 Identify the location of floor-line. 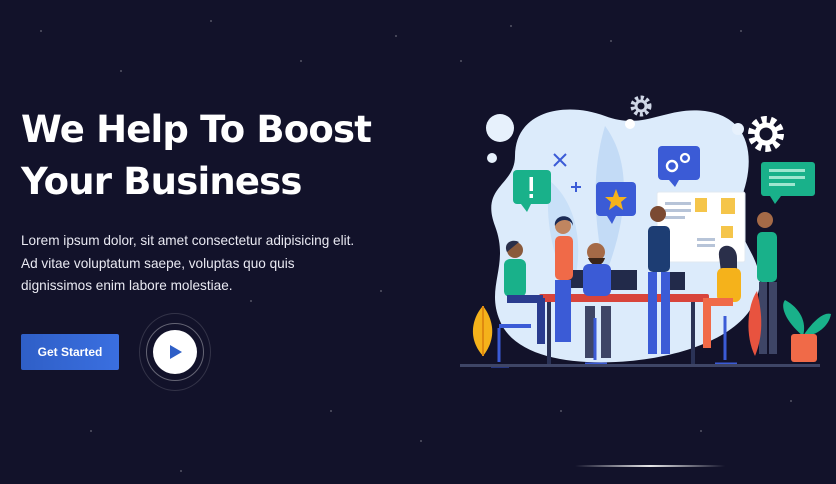
(640, 365).